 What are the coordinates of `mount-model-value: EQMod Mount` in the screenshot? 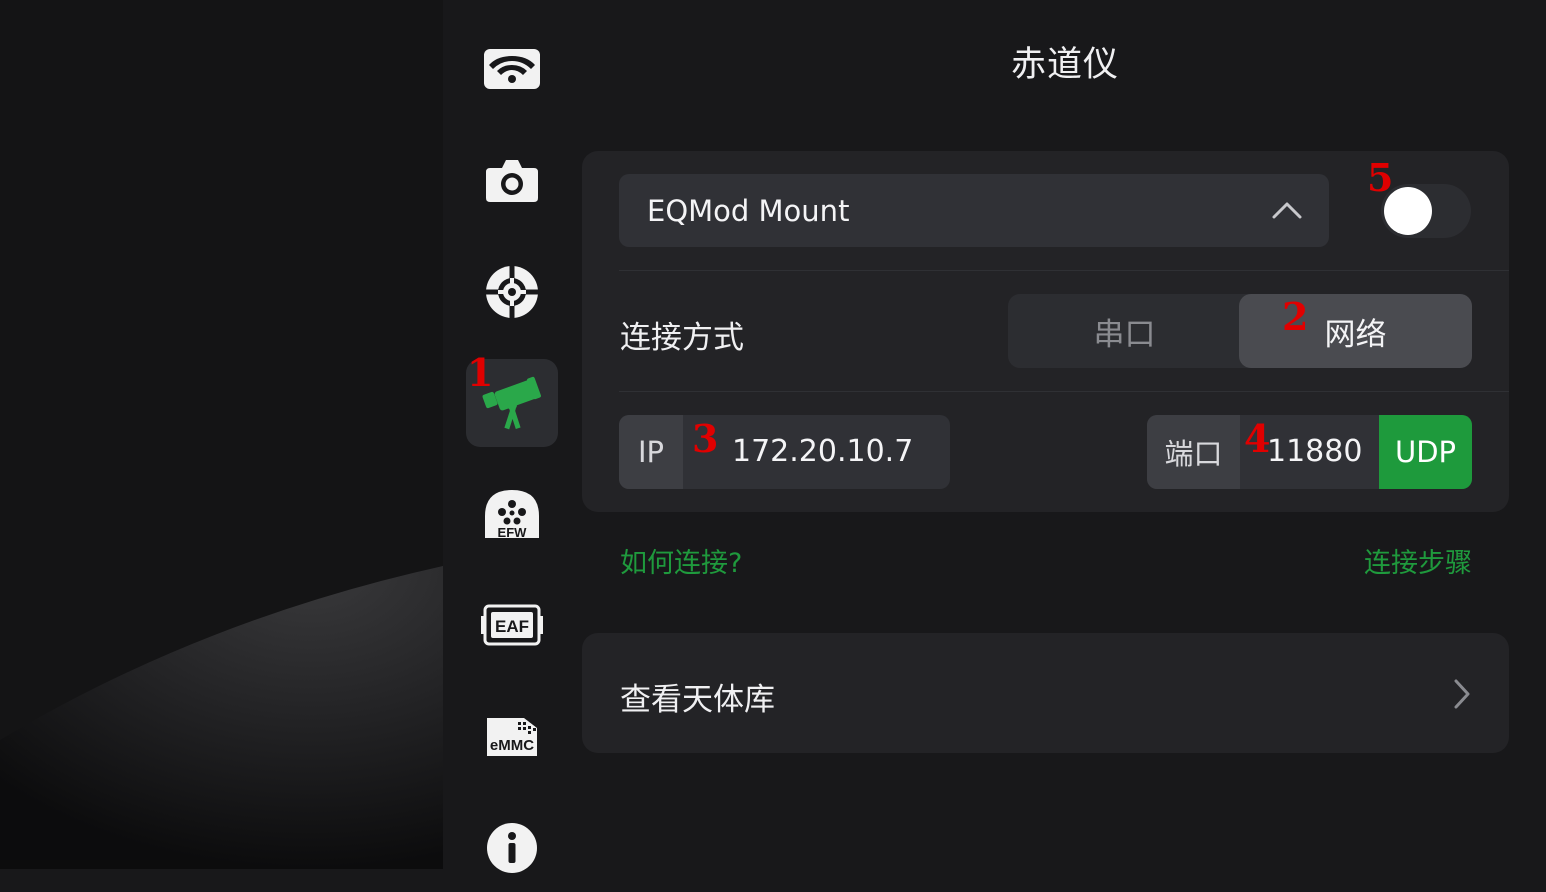 It's located at (748, 210).